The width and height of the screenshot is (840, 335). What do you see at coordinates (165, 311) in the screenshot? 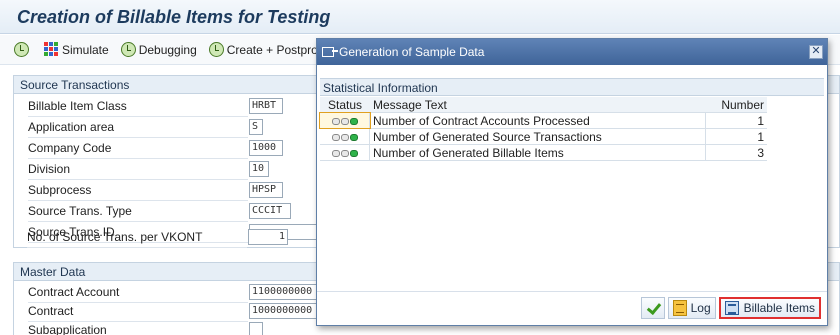
I see `field-contract: Contract 1000000000` at bounding box center [165, 311].